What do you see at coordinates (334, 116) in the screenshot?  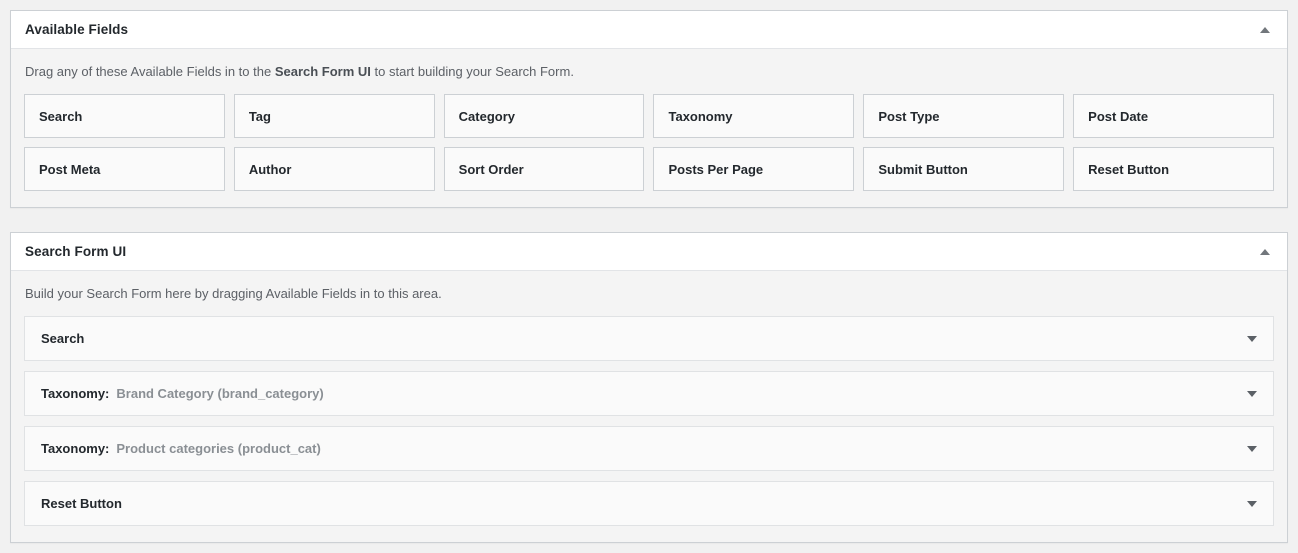 I see `available-field-tile: Tag` at bounding box center [334, 116].